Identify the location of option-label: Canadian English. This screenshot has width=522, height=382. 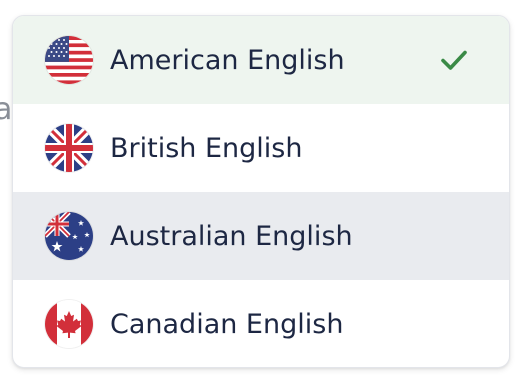
(227, 324).